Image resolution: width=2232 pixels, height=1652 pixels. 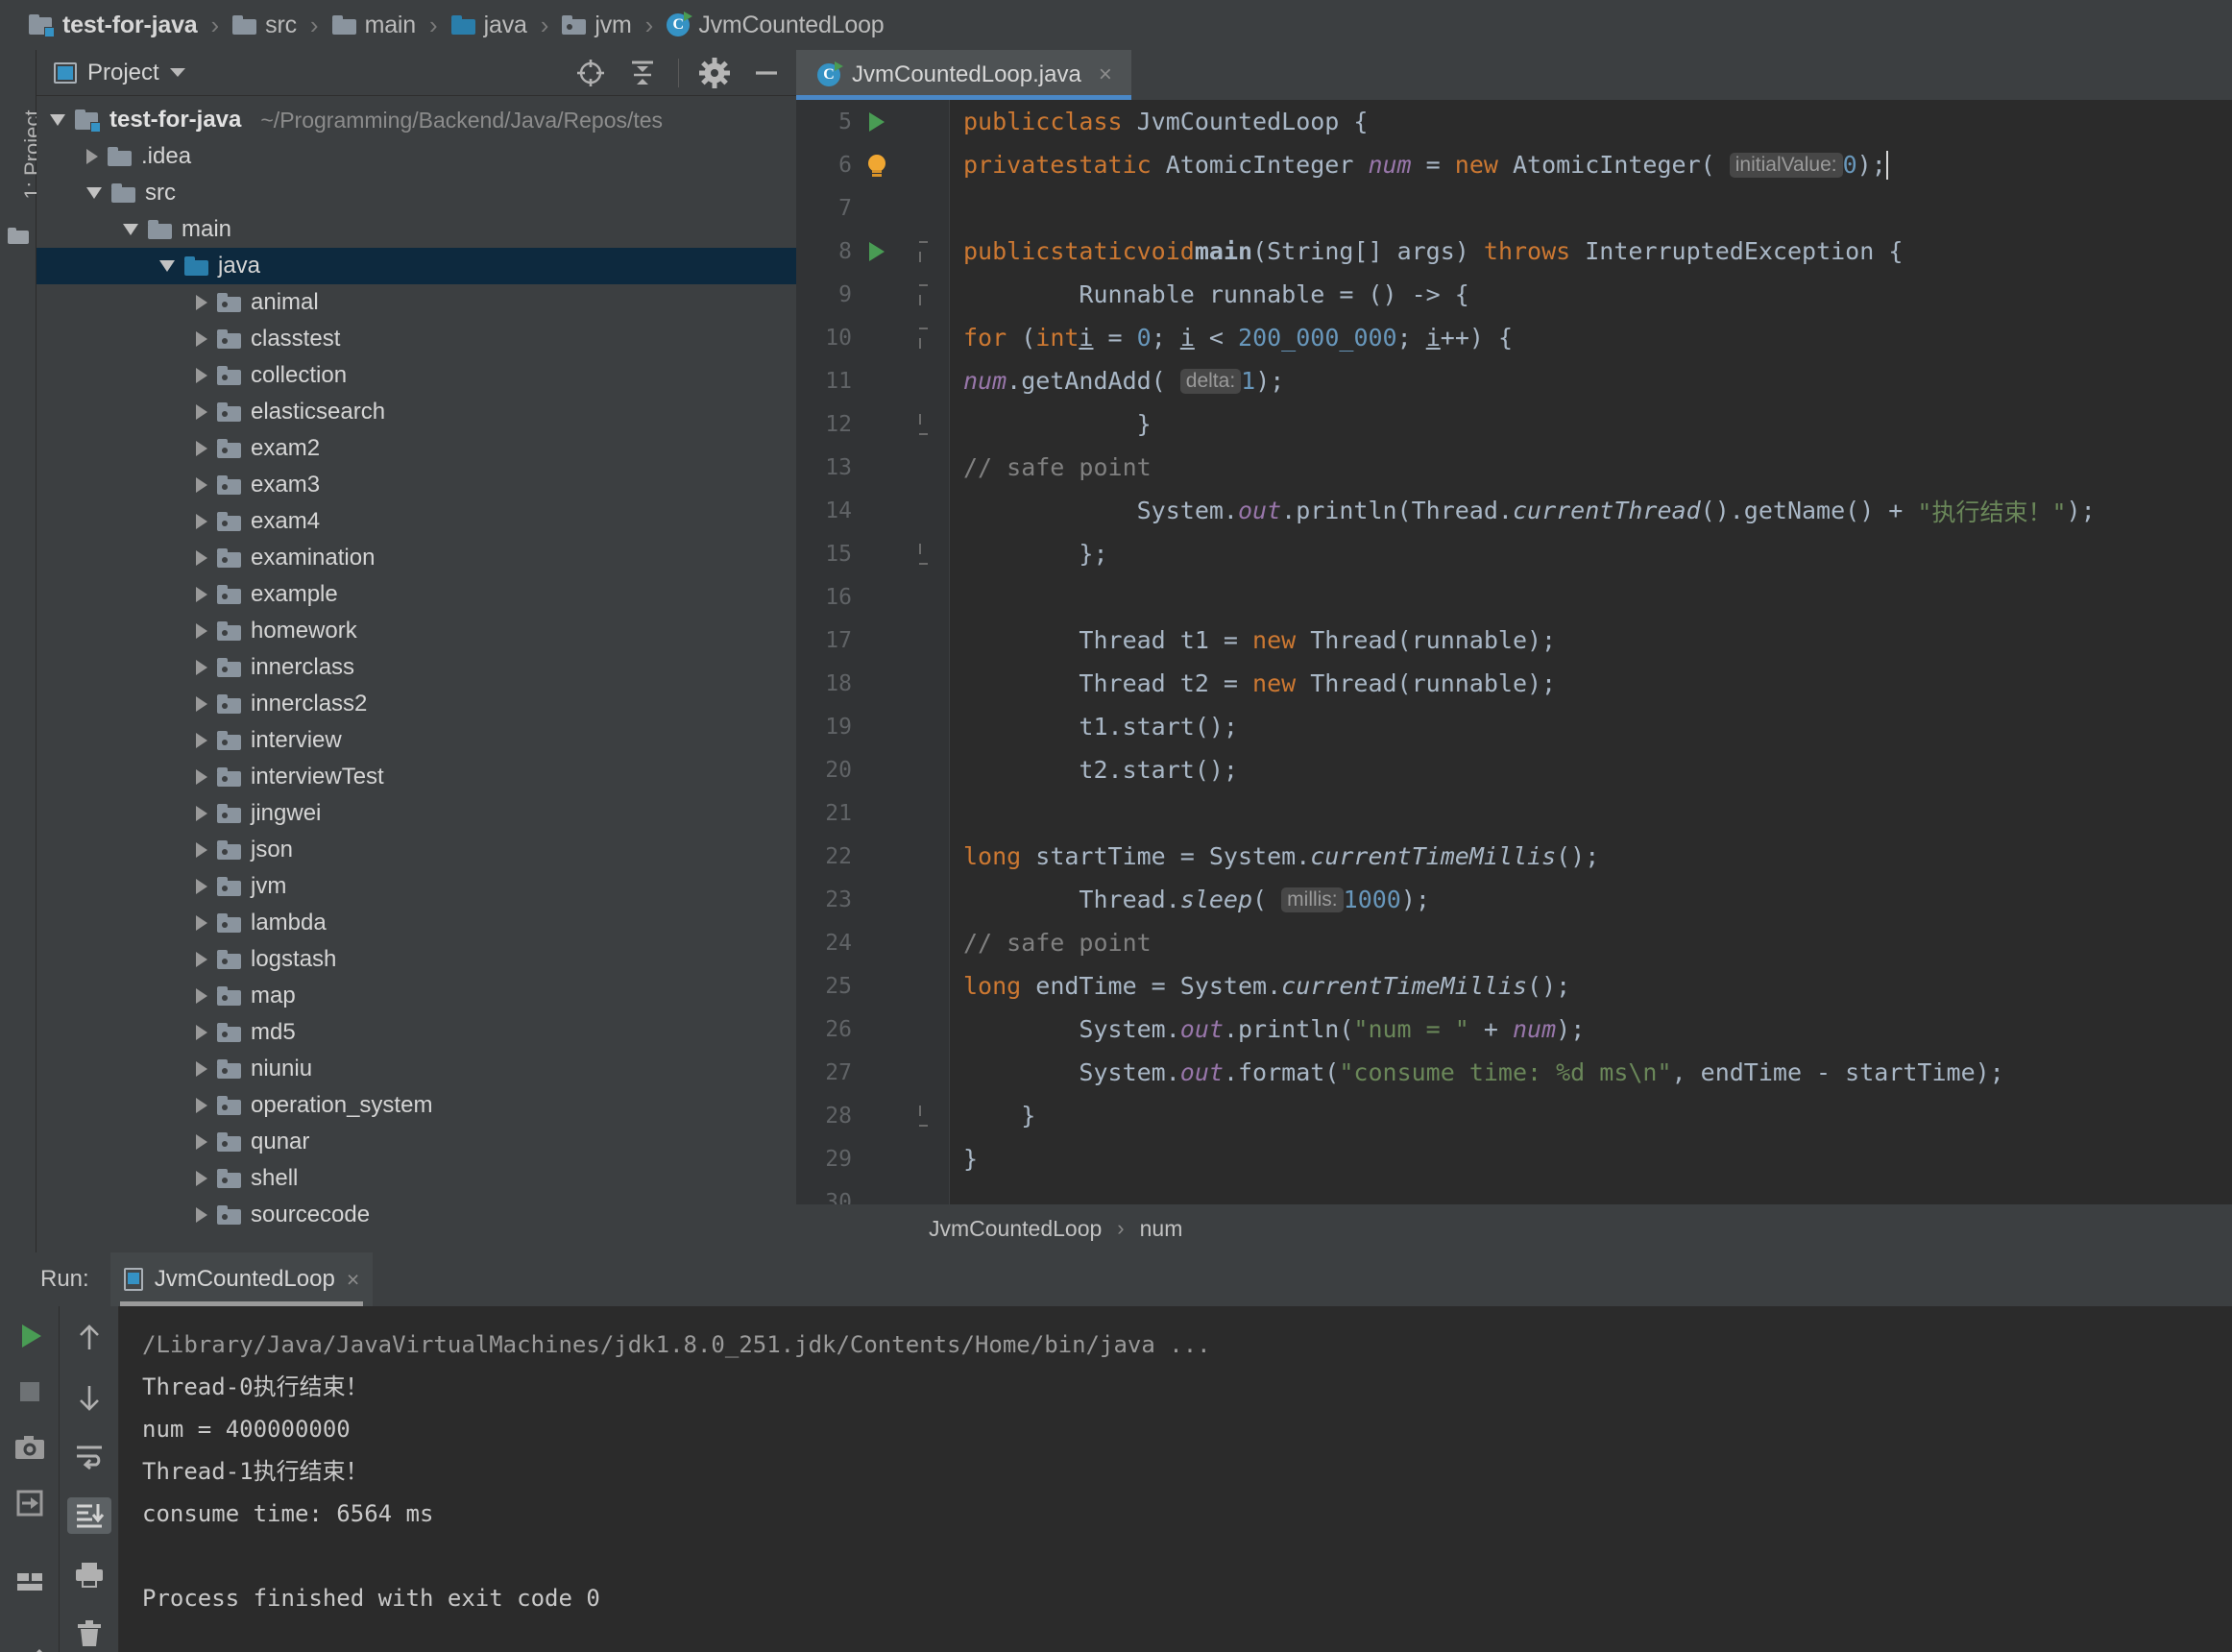 What do you see at coordinates (30, 1648) in the screenshot?
I see `pin-icon` at bounding box center [30, 1648].